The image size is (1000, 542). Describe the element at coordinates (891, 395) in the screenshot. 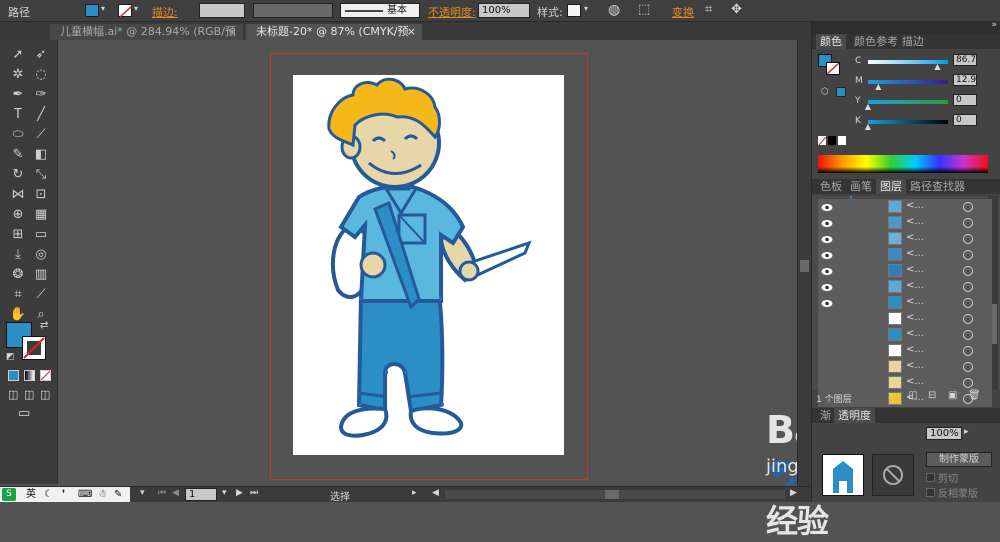

I see `locate-object-icon: ⌕` at that location.